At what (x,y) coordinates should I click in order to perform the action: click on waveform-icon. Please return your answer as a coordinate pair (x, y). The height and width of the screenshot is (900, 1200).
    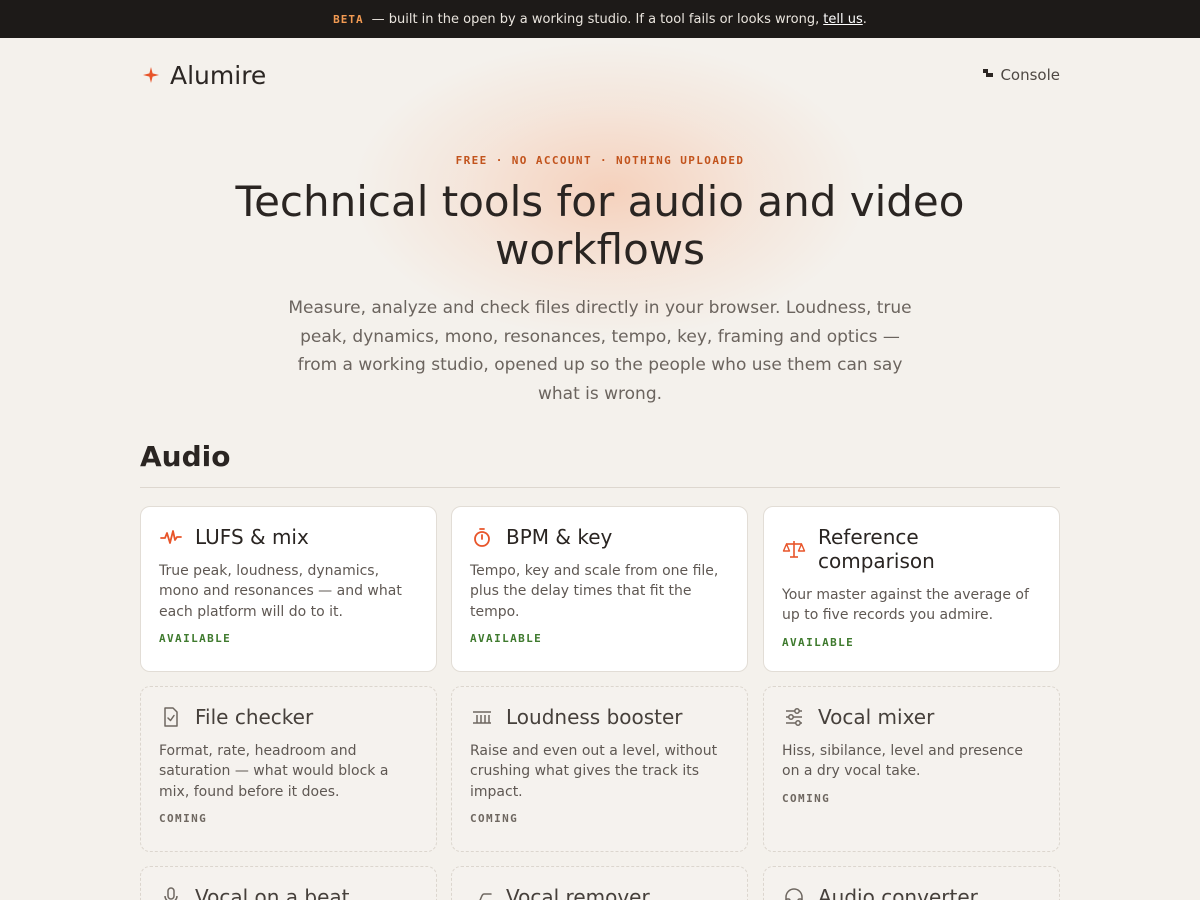
    Looking at the image, I should click on (171, 537).